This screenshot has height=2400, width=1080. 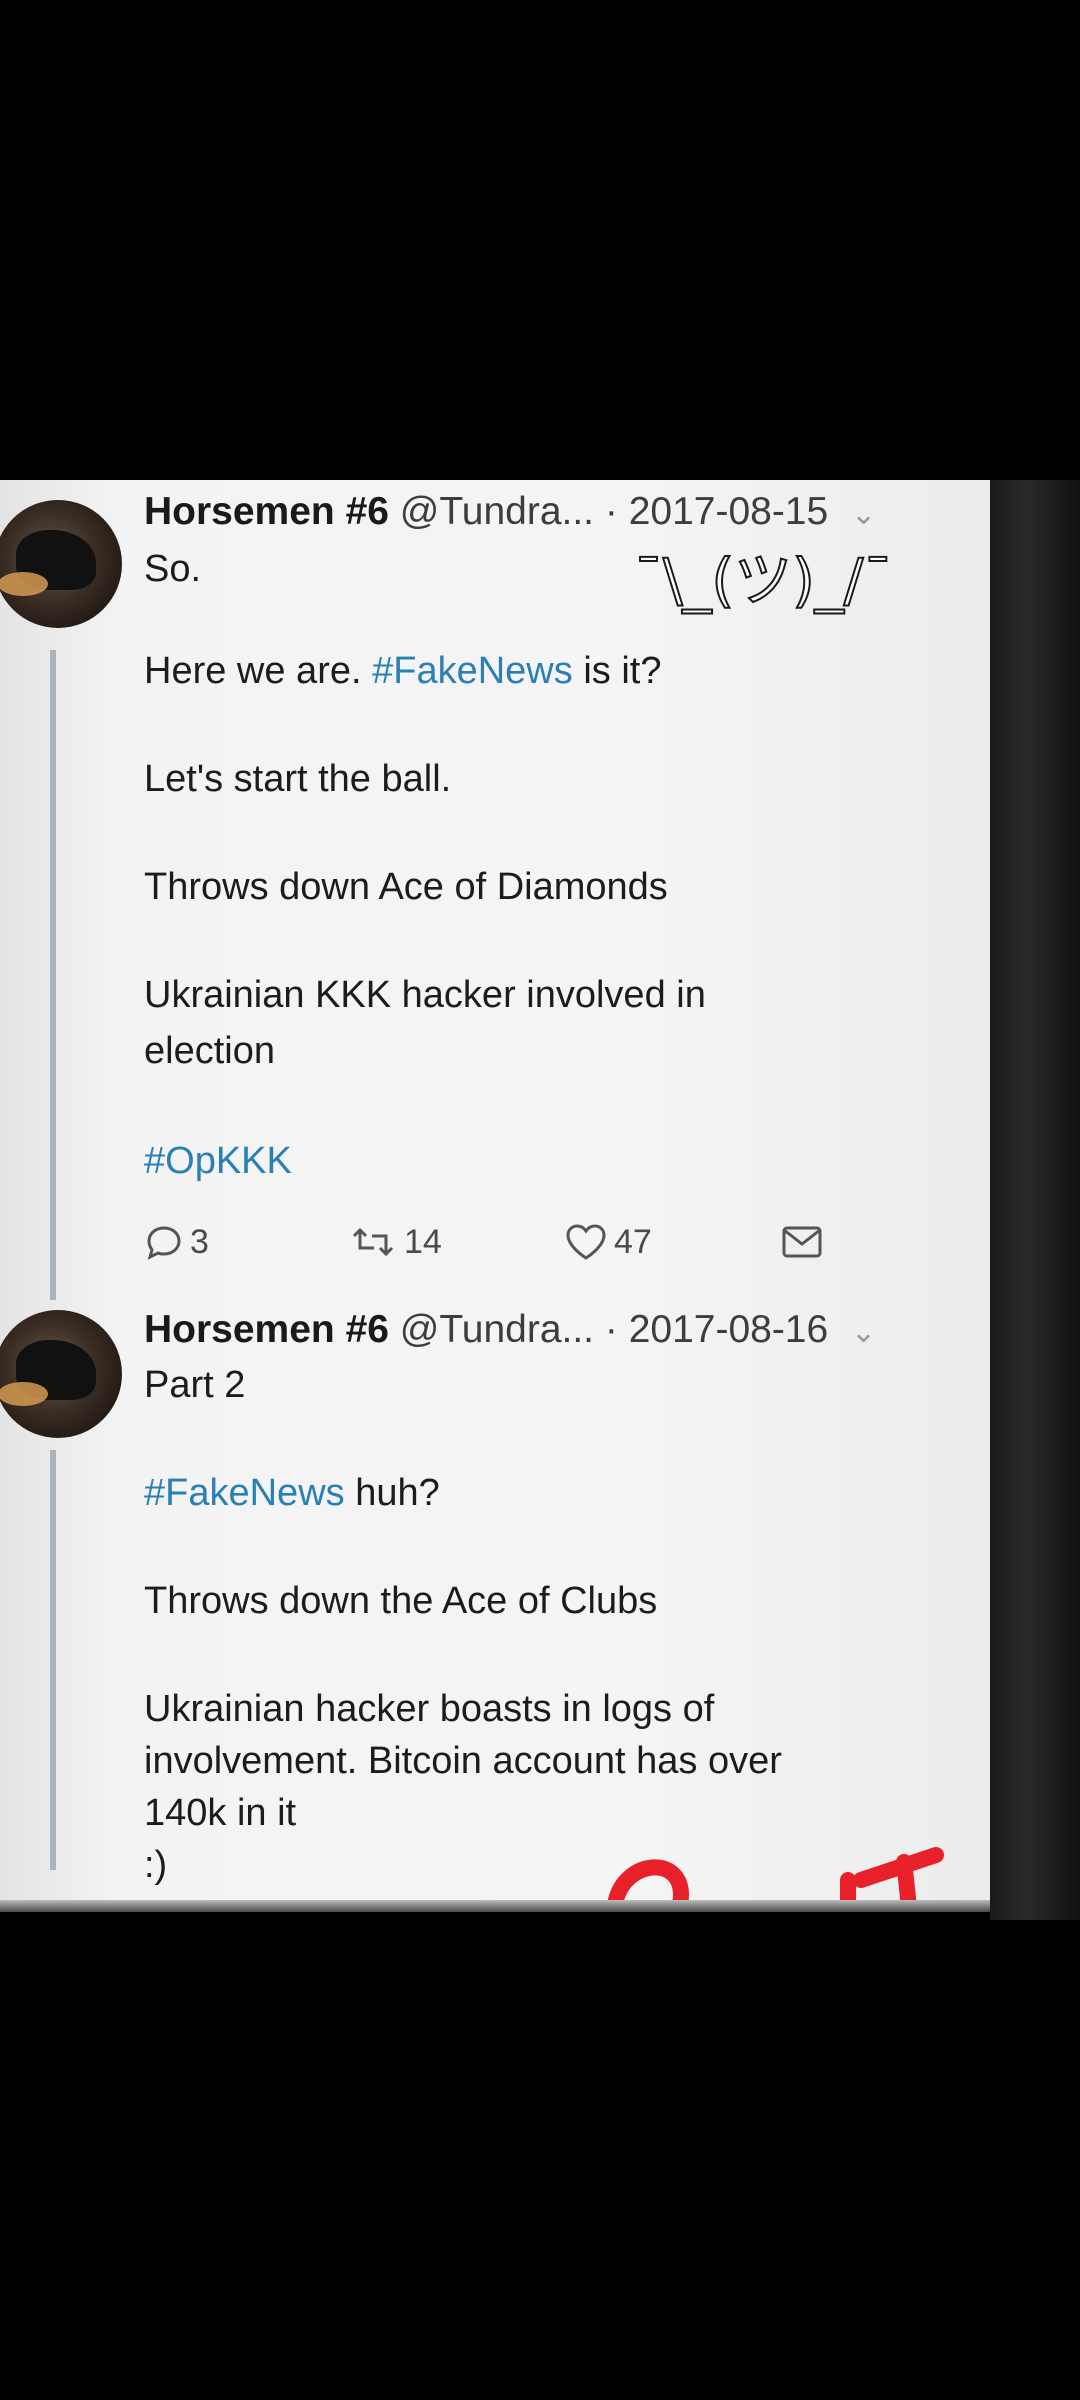 I want to click on reply-button: 3, so click(x=176, y=1242).